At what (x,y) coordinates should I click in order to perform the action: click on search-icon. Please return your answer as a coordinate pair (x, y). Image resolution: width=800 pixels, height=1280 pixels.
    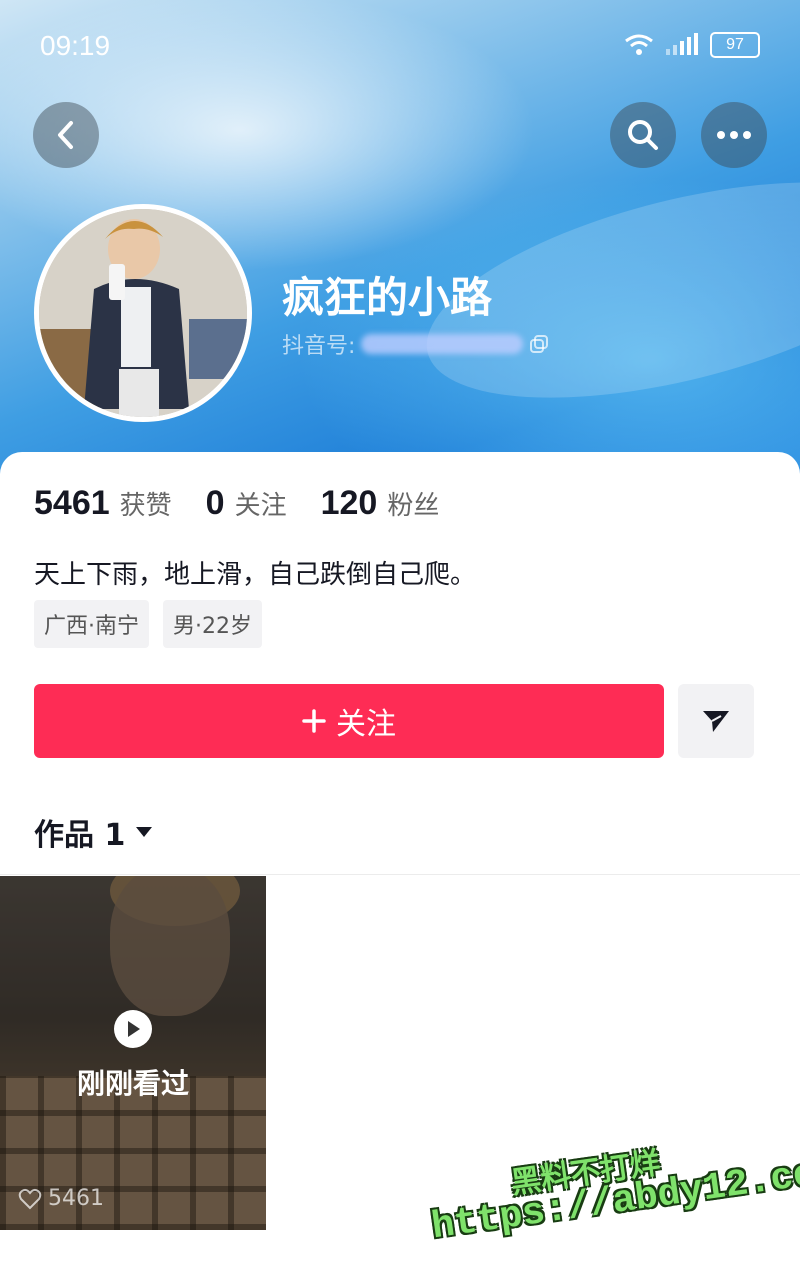
    Looking at the image, I should click on (643, 135).